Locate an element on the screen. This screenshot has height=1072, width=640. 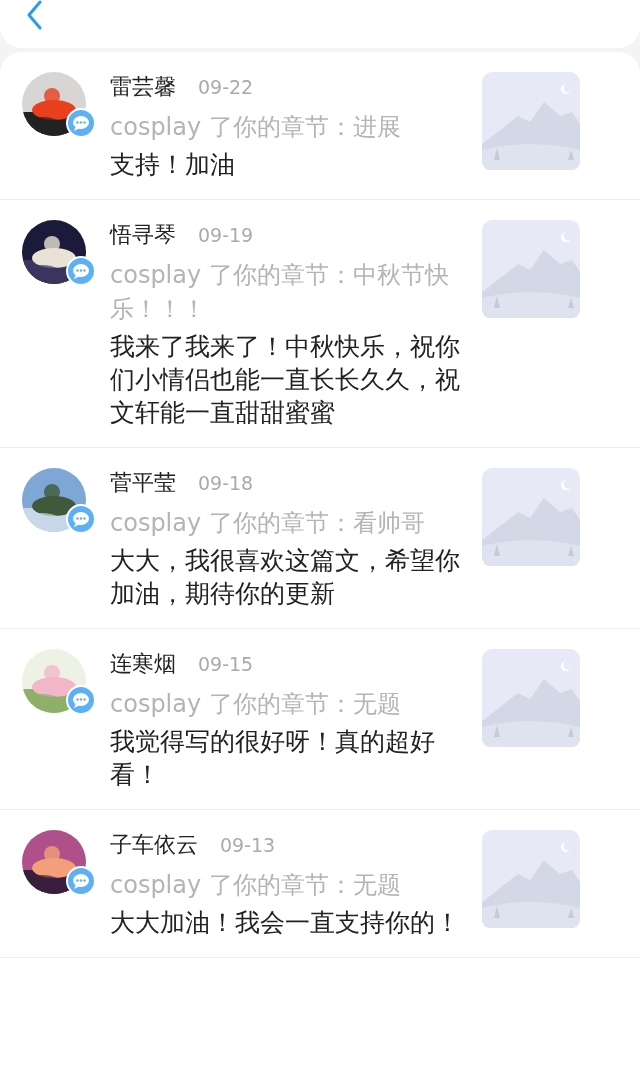
comment-text: 支持！加油 is located at coordinates (173, 165).